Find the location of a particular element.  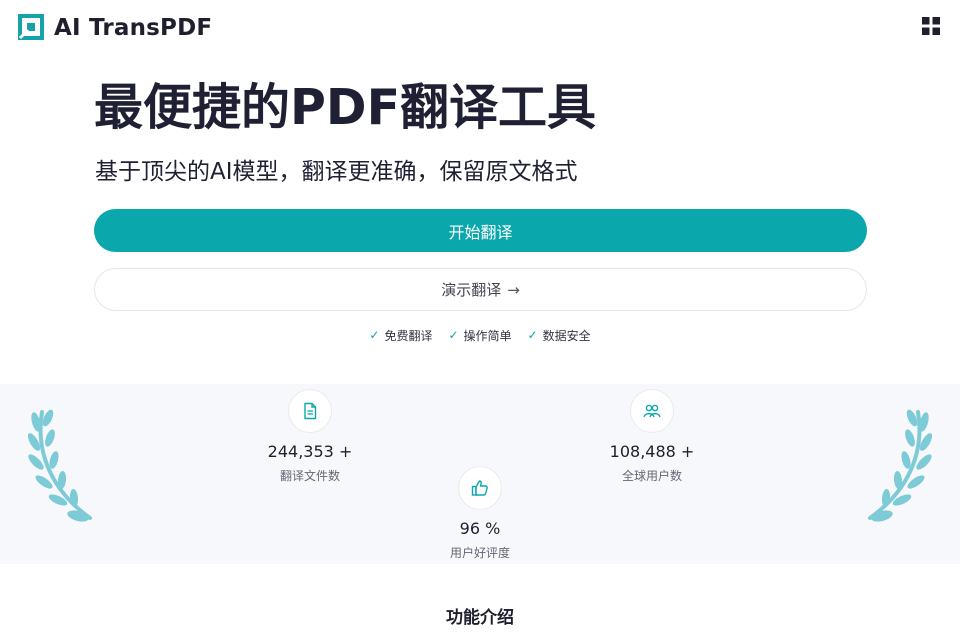

feature-item: ✓ 免费翻译 is located at coordinates (400, 335).